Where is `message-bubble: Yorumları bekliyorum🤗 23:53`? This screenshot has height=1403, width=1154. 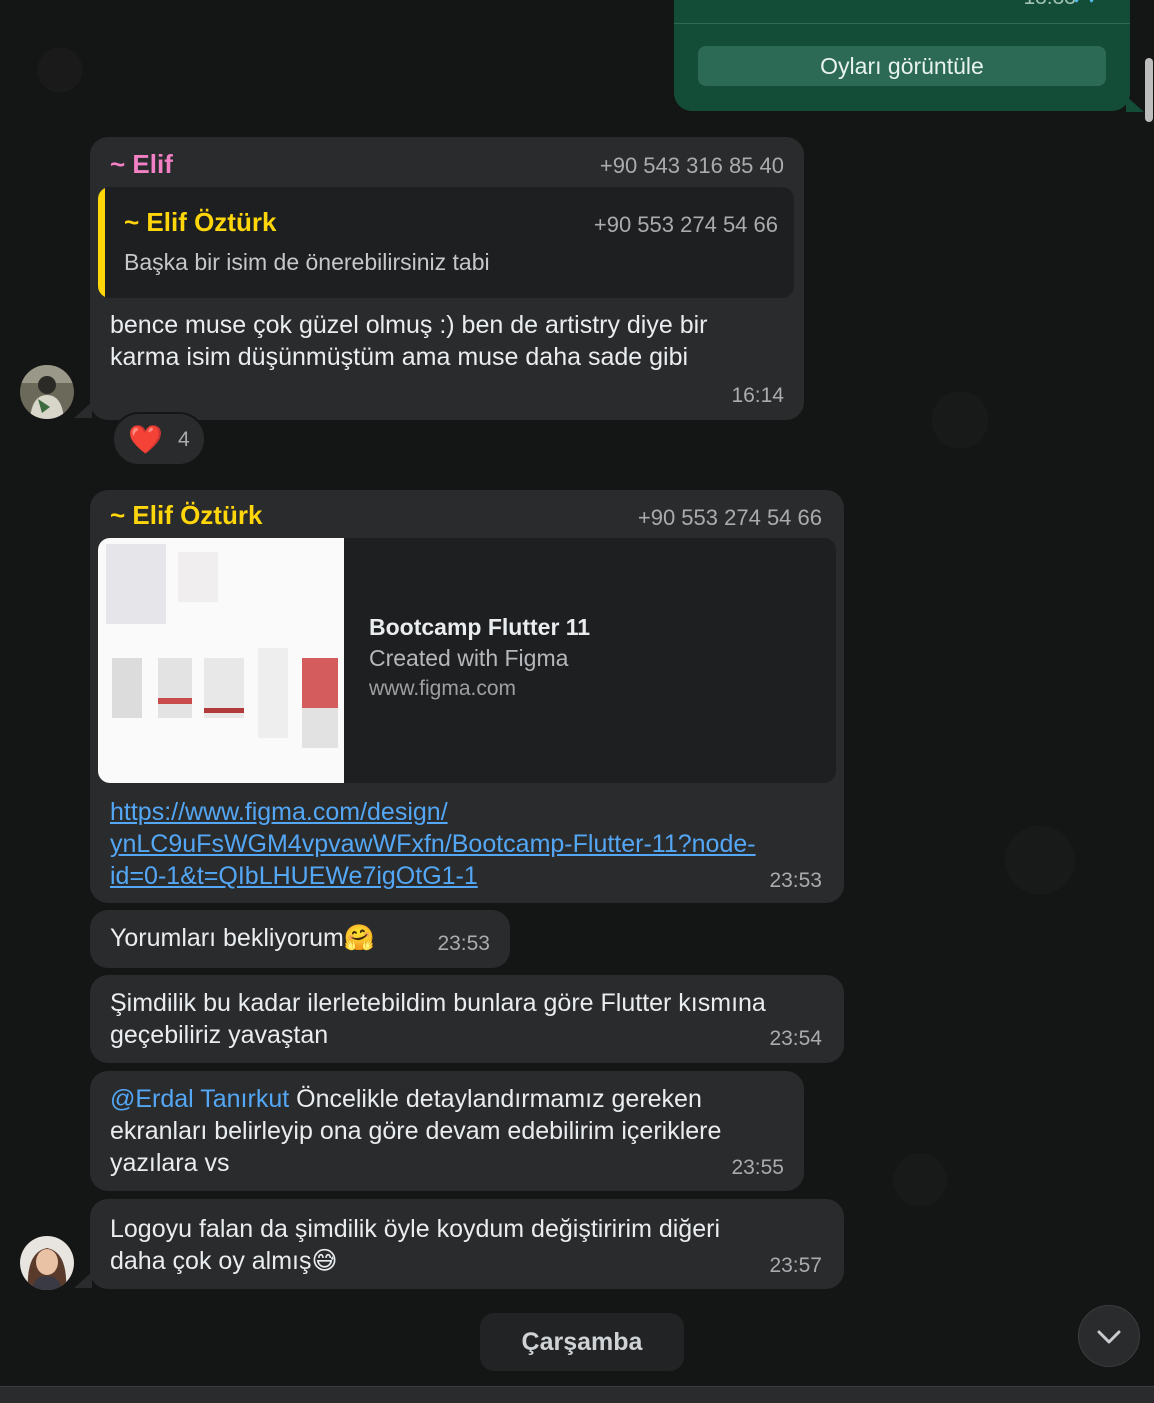 message-bubble: Yorumları bekliyorum🤗 23:53 is located at coordinates (300, 939).